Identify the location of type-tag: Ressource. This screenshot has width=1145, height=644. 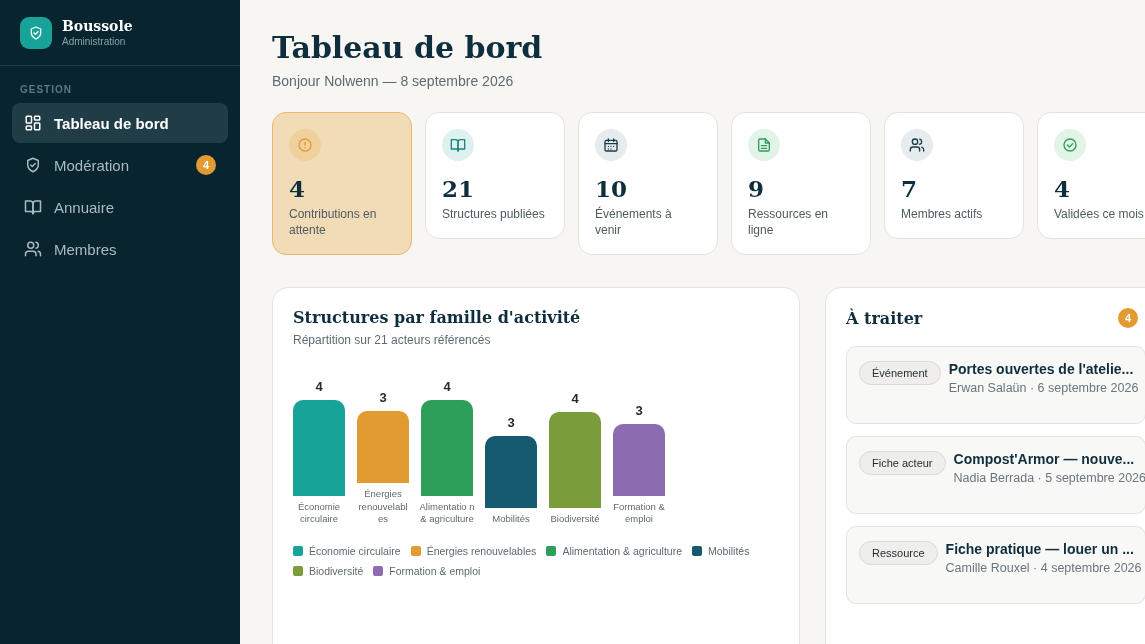
(898, 553).